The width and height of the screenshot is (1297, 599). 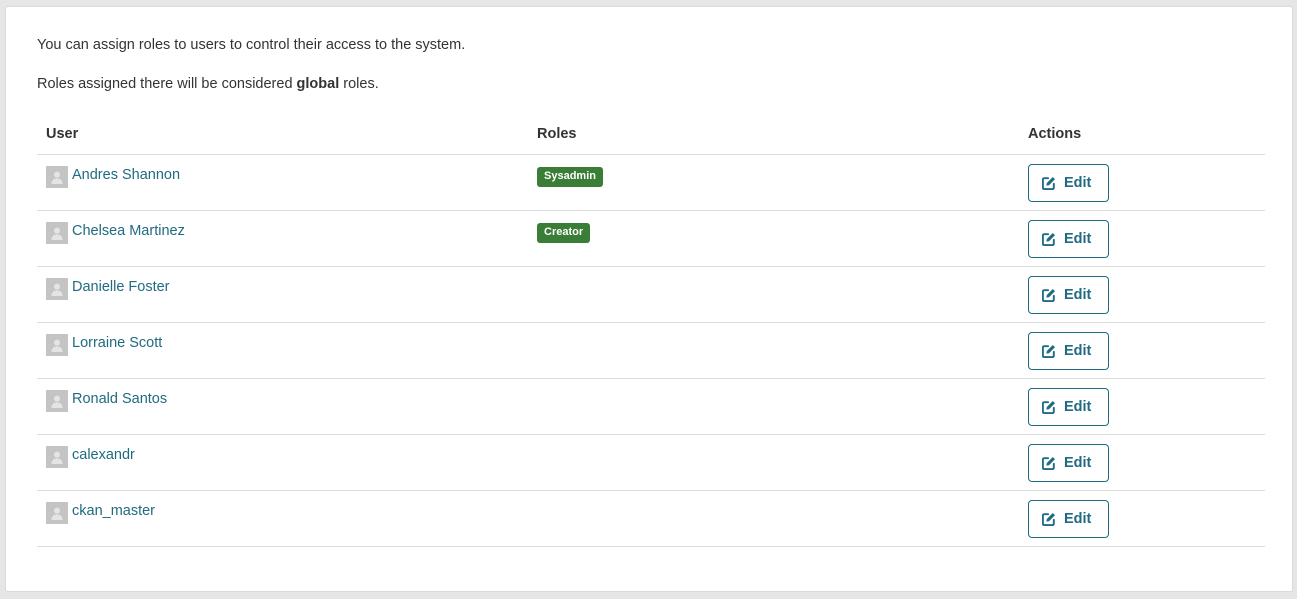 I want to click on role-badge: Creator, so click(x=564, y=233).